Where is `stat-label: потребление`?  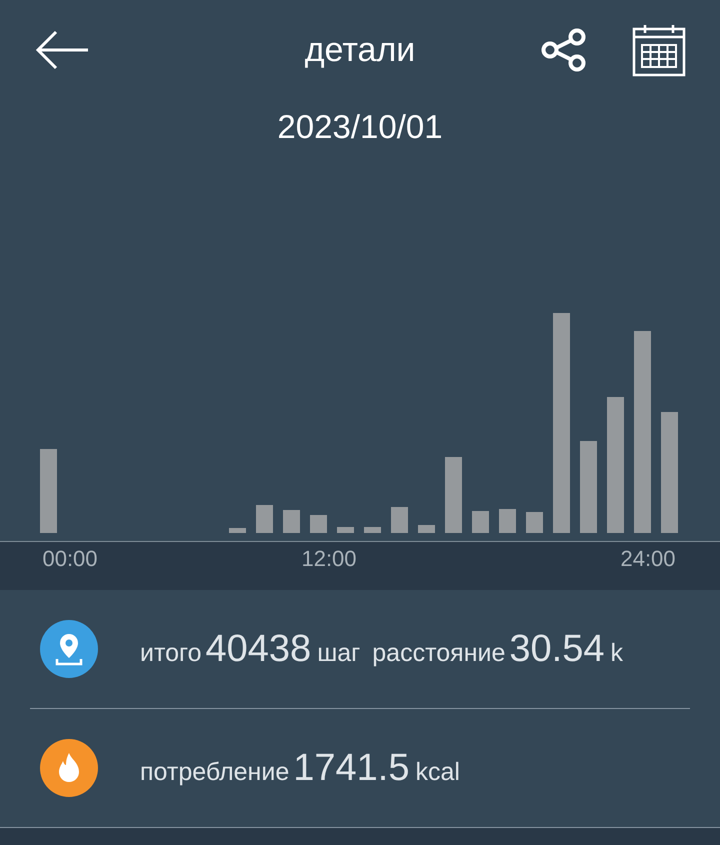
stat-label: потребление is located at coordinates (215, 772).